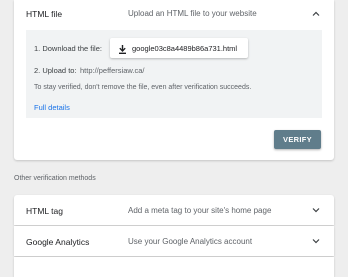 The width and height of the screenshot is (348, 277). Describe the element at coordinates (200, 210) in the screenshot. I see `method-row-description: Add a meta tag to your site's home page` at that location.